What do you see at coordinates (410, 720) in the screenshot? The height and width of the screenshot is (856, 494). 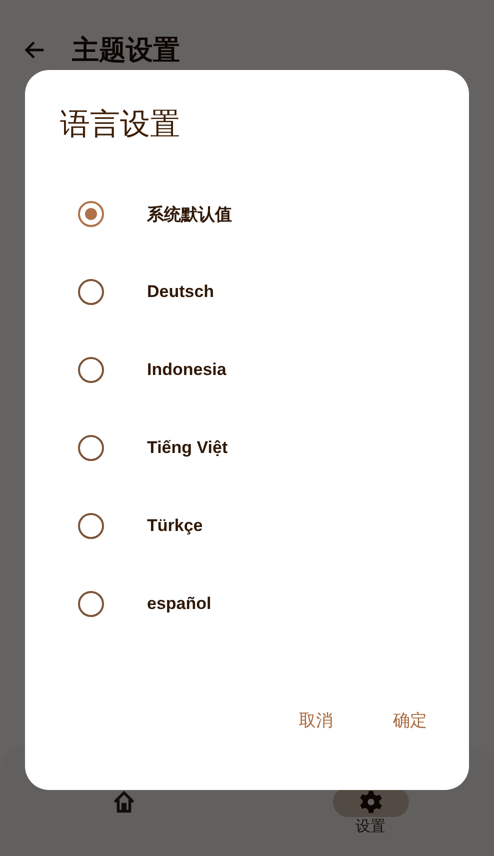 I see `dialog-button: 确定` at bounding box center [410, 720].